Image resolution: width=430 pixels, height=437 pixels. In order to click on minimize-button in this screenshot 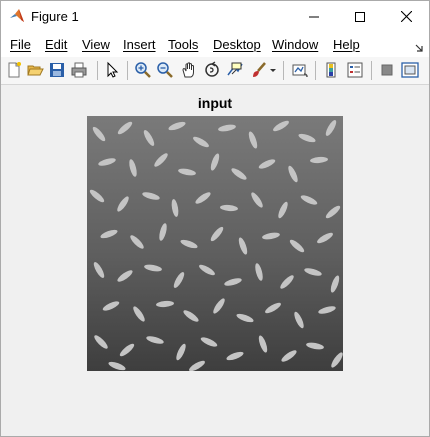, I will do `click(314, 16)`.